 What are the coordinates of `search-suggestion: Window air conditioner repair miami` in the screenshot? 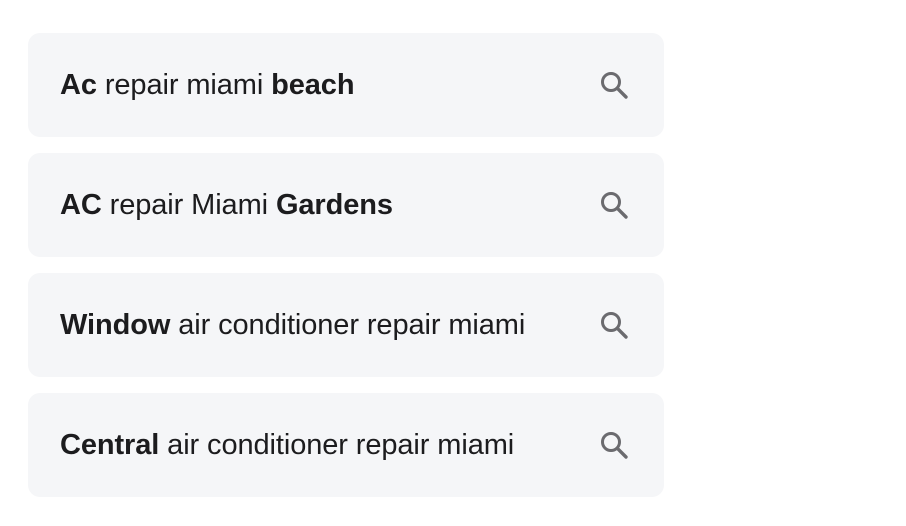 It's located at (346, 325).